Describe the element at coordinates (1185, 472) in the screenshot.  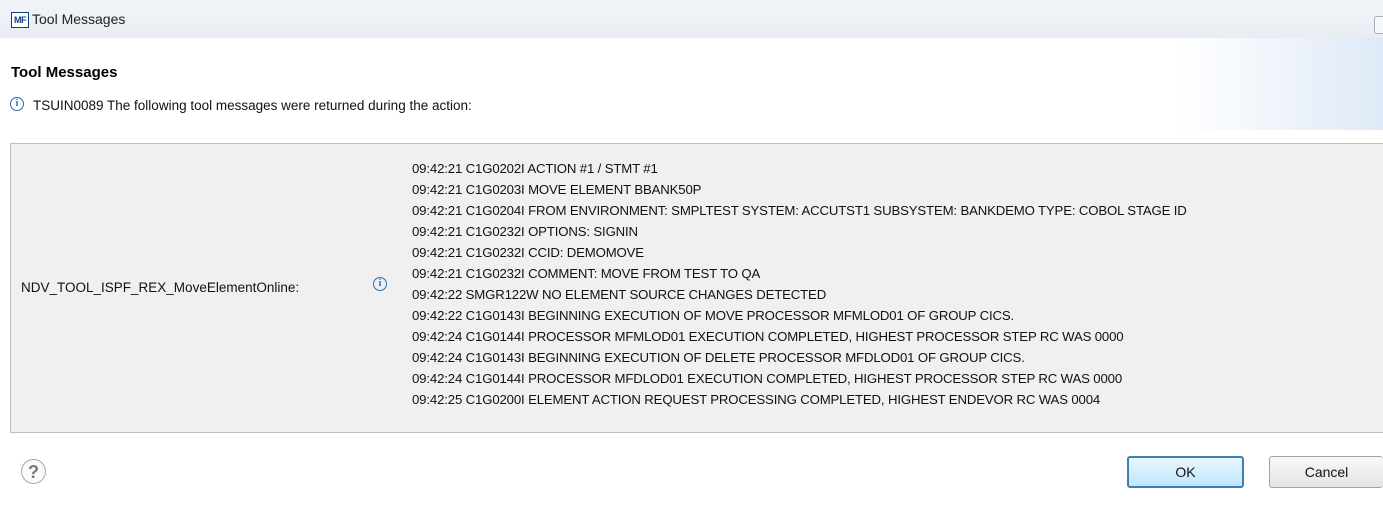
I see `ok-button: OK` at that location.